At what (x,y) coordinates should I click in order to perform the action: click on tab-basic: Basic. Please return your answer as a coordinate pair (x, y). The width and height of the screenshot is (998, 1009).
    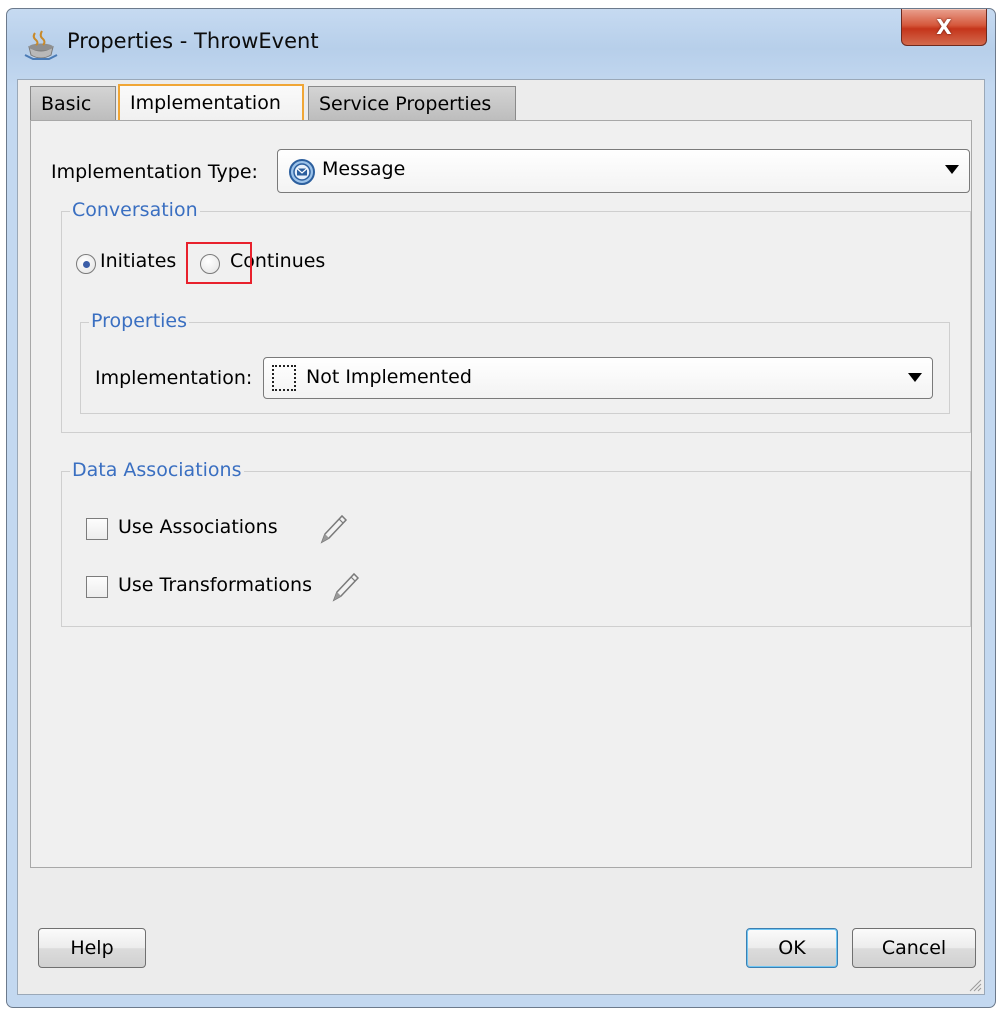
    Looking at the image, I should click on (73, 103).